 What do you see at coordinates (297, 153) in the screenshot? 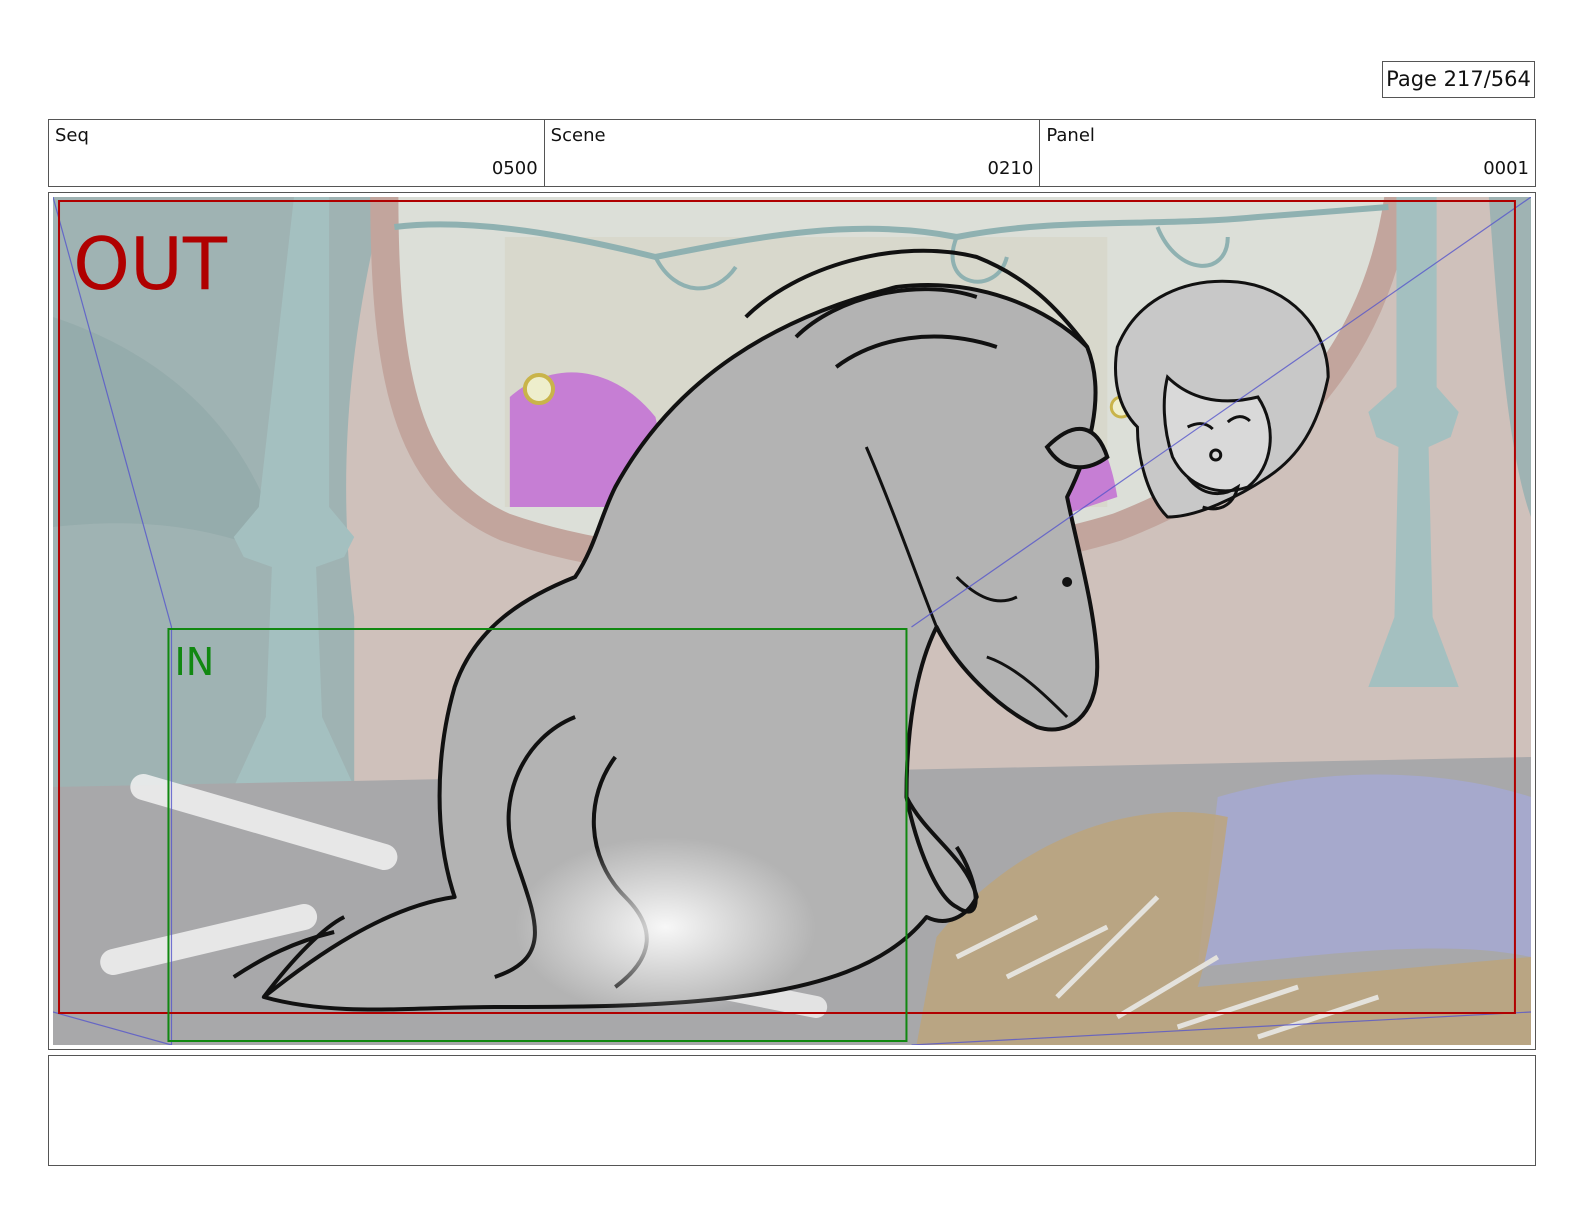
I see `seq-cell: Seq 0500` at bounding box center [297, 153].